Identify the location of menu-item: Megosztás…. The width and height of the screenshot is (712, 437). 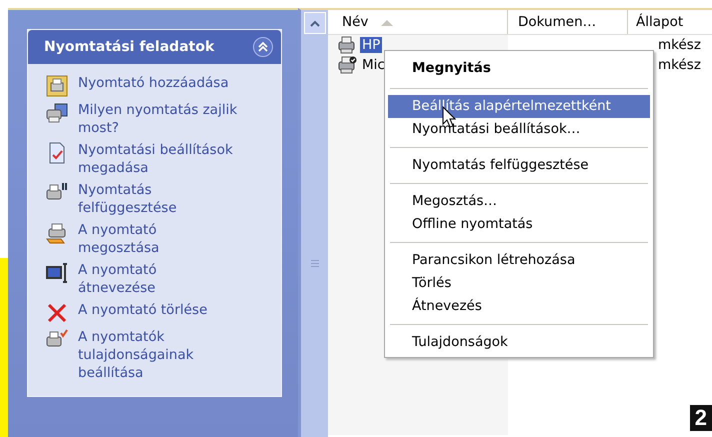
(519, 201).